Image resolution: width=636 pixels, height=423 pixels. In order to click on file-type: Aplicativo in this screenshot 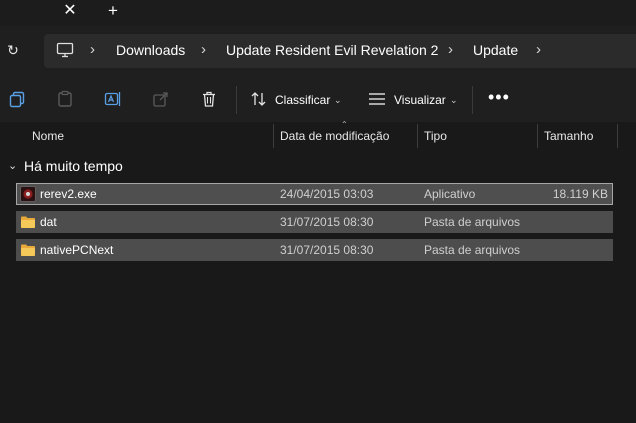, I will do `click(450, 194)`.